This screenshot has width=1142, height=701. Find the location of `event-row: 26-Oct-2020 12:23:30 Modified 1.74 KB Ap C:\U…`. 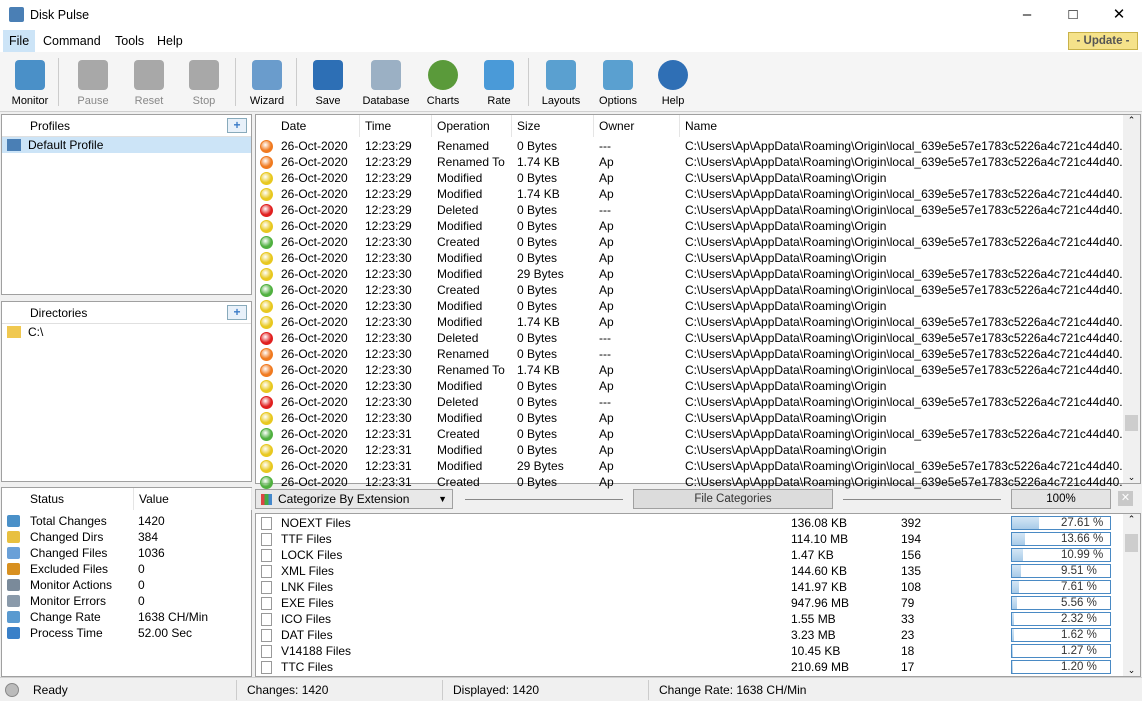

event-row: 26-Oct-2020 12:23:30 Modified 1.74 KB Ap C:\U… is located at coordinates (690, 322).